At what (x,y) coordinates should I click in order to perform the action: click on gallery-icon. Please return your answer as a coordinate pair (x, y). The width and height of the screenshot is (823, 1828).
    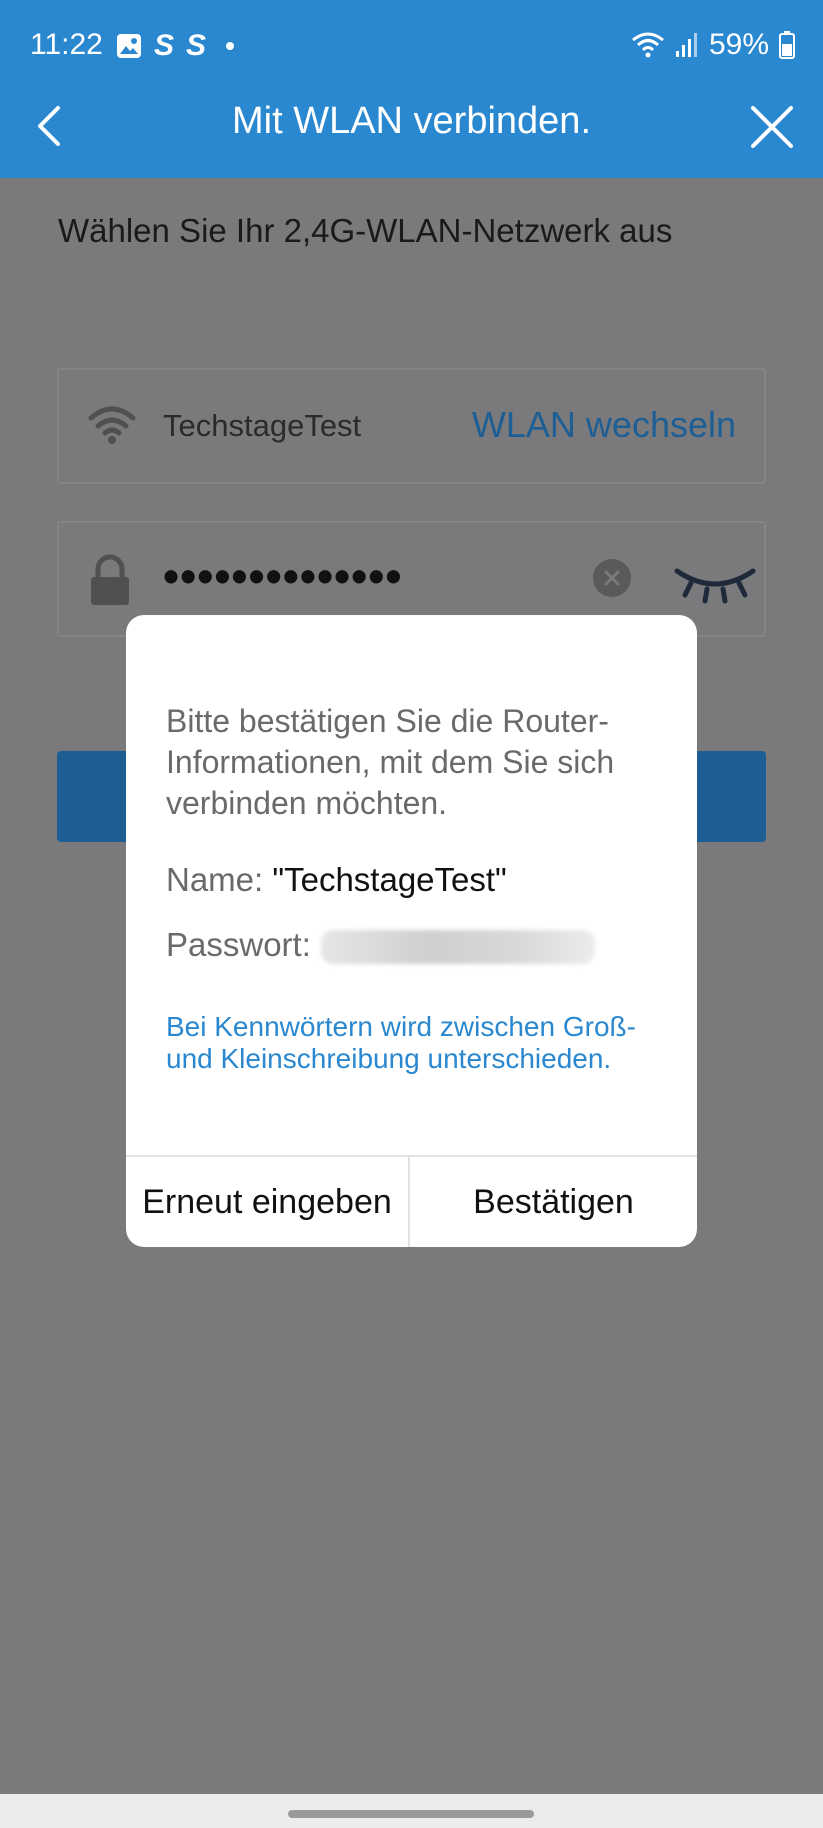
    Looking at the image, I should click on (129, 46).